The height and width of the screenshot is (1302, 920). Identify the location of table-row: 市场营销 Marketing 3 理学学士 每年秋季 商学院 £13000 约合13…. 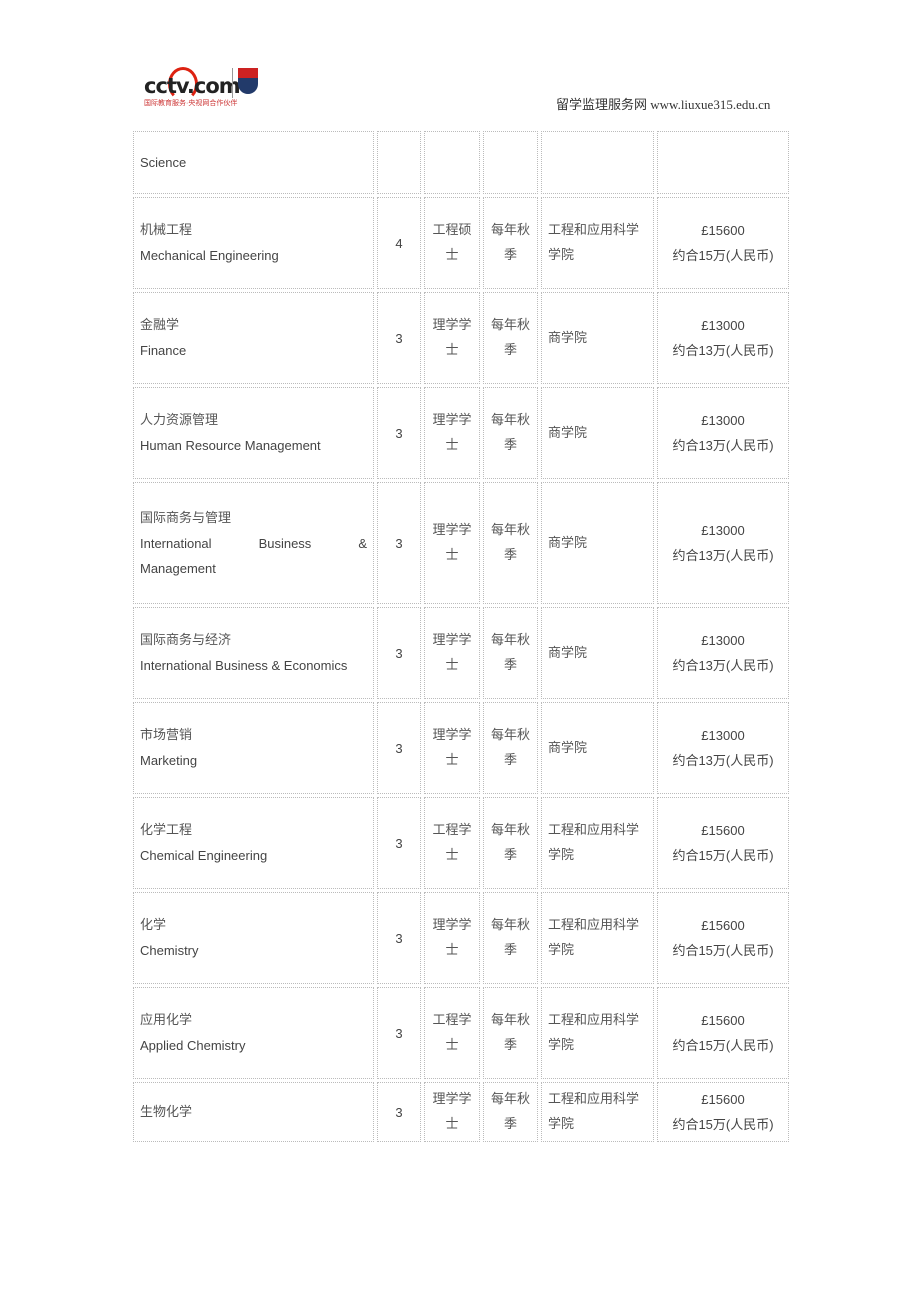
(461, 748).